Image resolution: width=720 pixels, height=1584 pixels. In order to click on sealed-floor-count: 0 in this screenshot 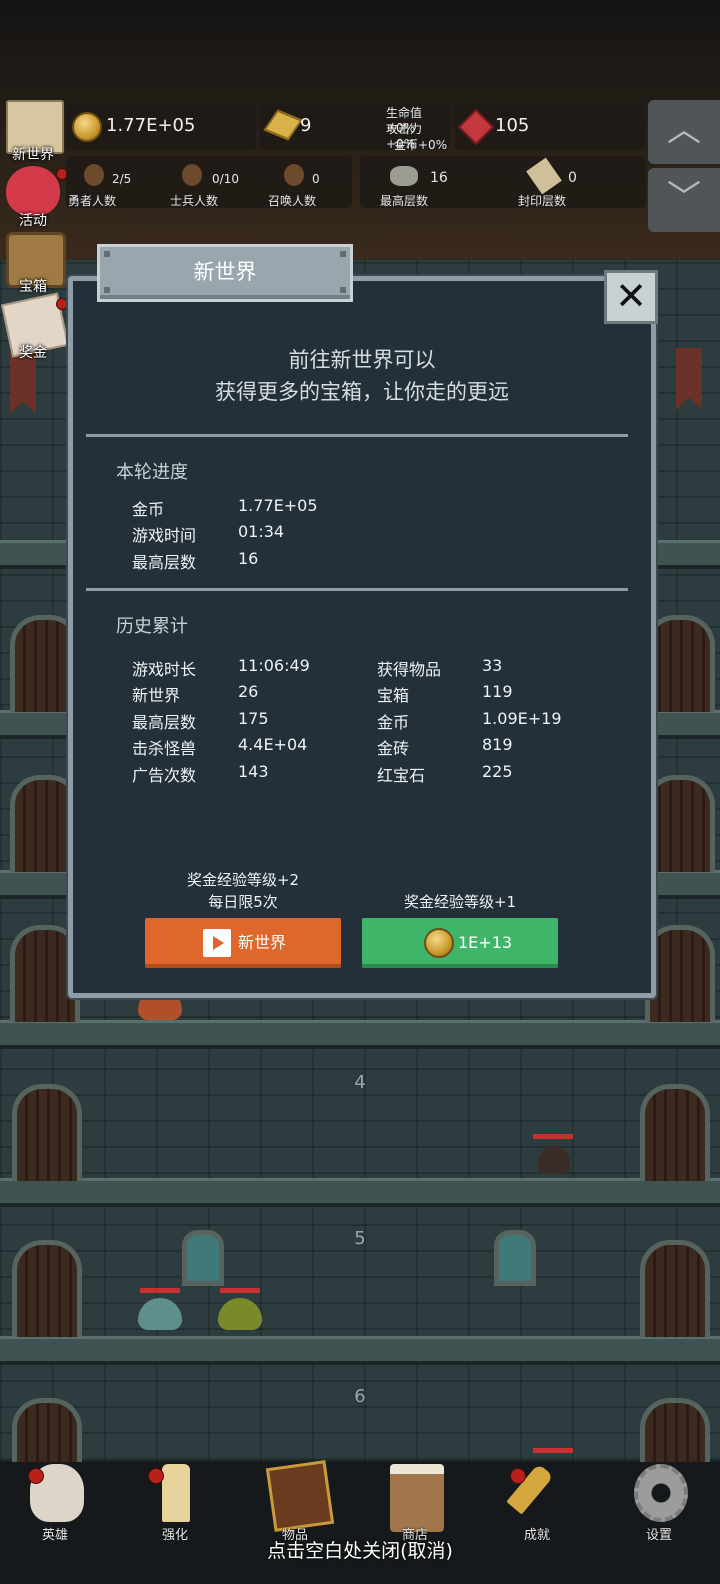, I will do `click(572, 178)`.